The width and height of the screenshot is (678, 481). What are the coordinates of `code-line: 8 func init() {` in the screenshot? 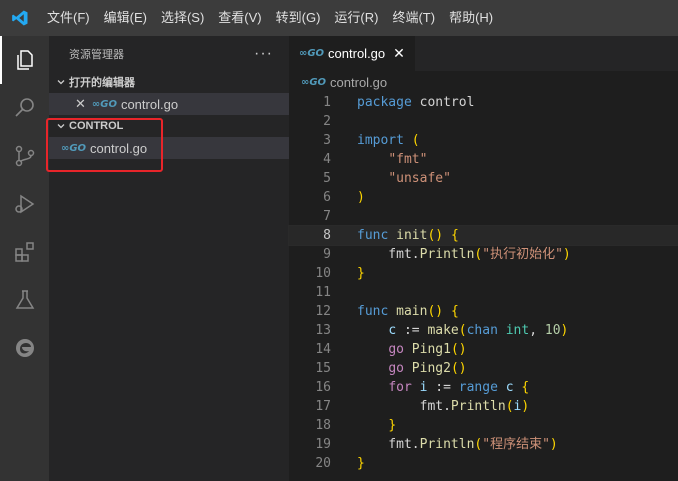 It's located at (483, 235).